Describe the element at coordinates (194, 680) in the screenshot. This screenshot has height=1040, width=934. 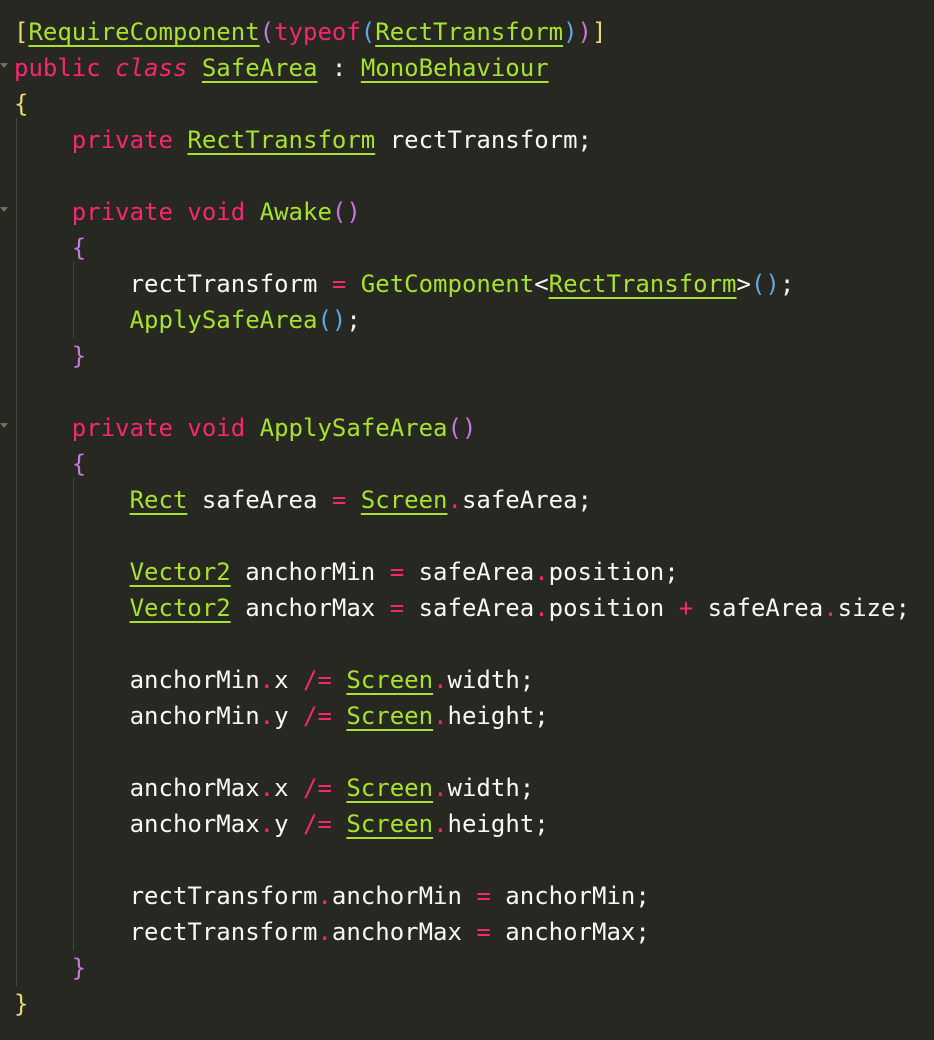
I see `code-token: anchorMin` at that location.